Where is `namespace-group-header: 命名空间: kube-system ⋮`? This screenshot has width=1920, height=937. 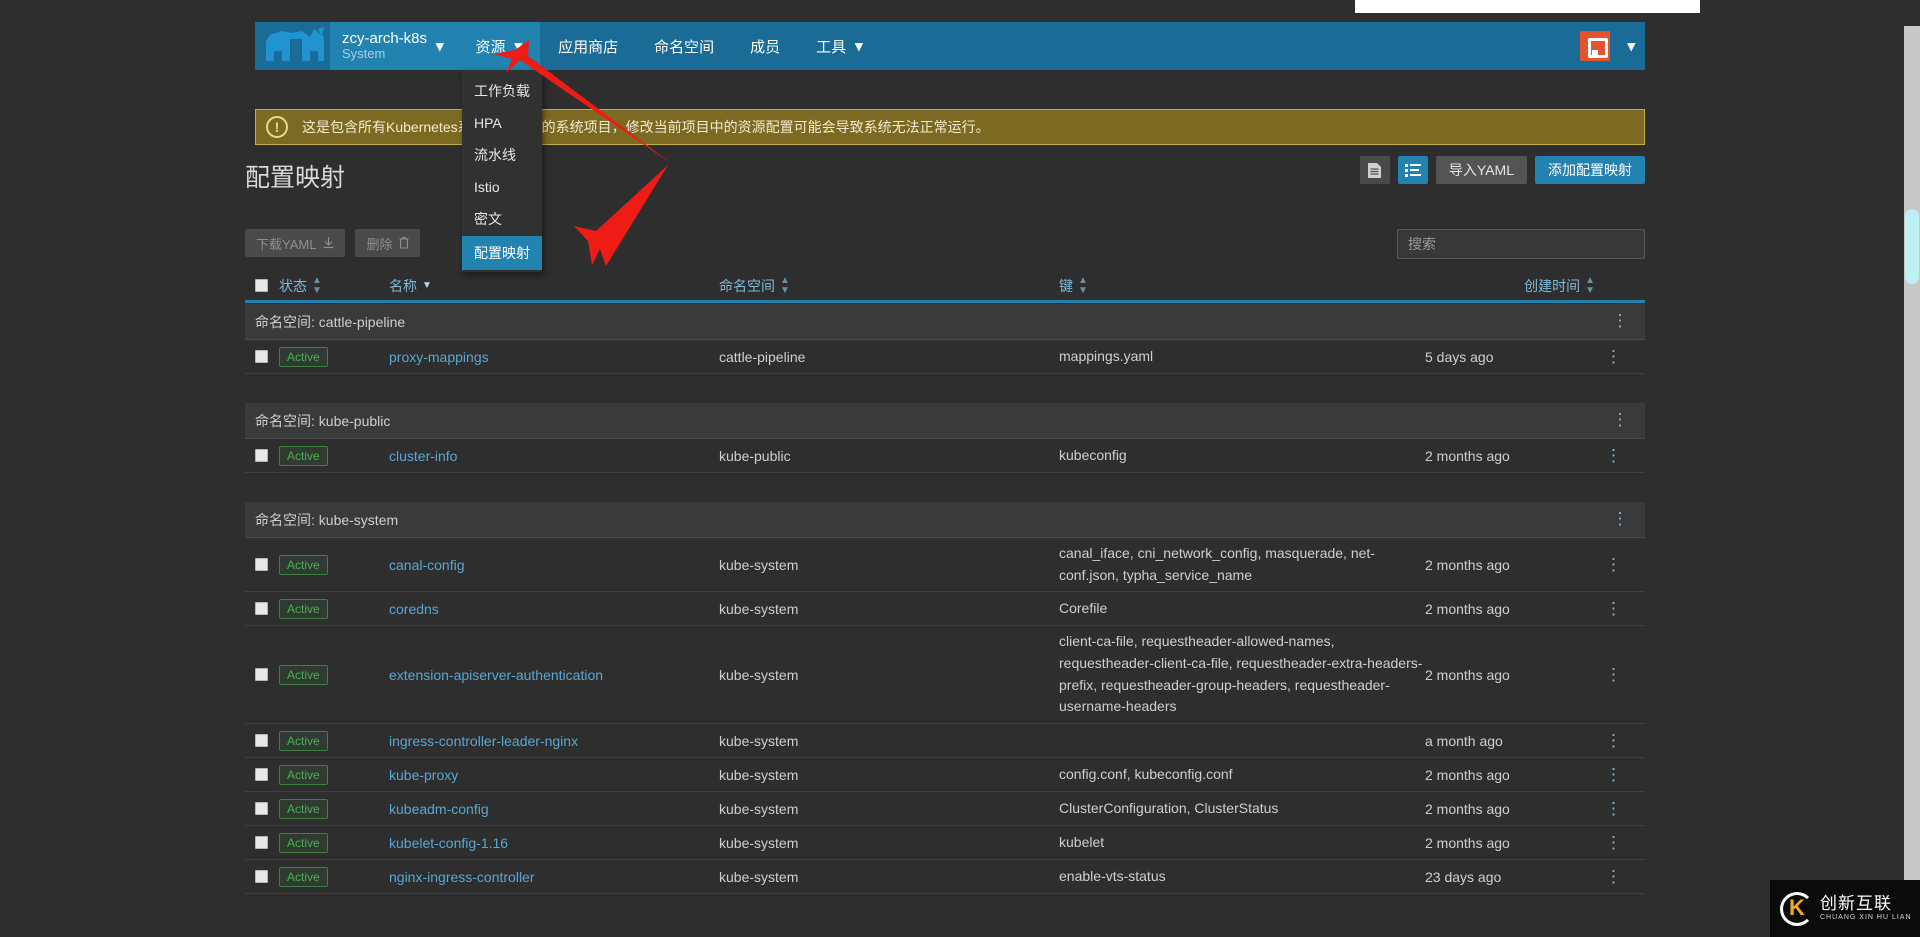
namespace-group-header: 命名空间: kube-system ⋮ is located at coordinates (945, 520).